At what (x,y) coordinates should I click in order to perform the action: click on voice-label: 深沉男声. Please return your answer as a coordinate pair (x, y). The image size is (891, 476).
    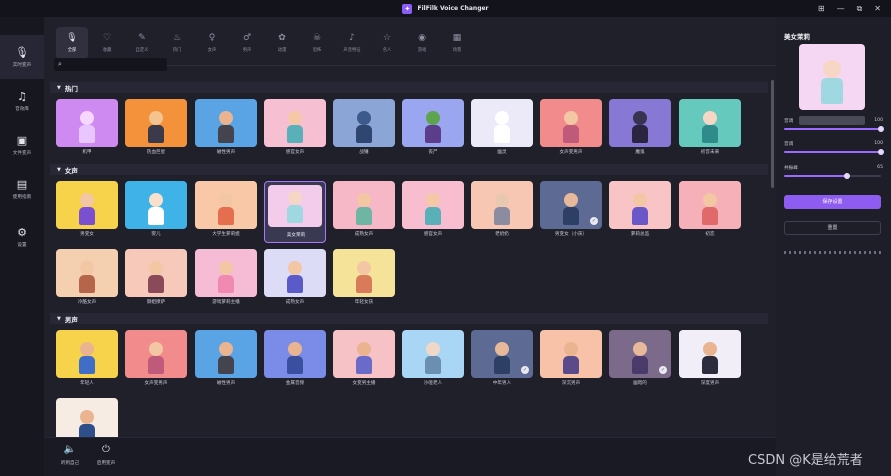
    Looking at the image, I should click on (571, 383).